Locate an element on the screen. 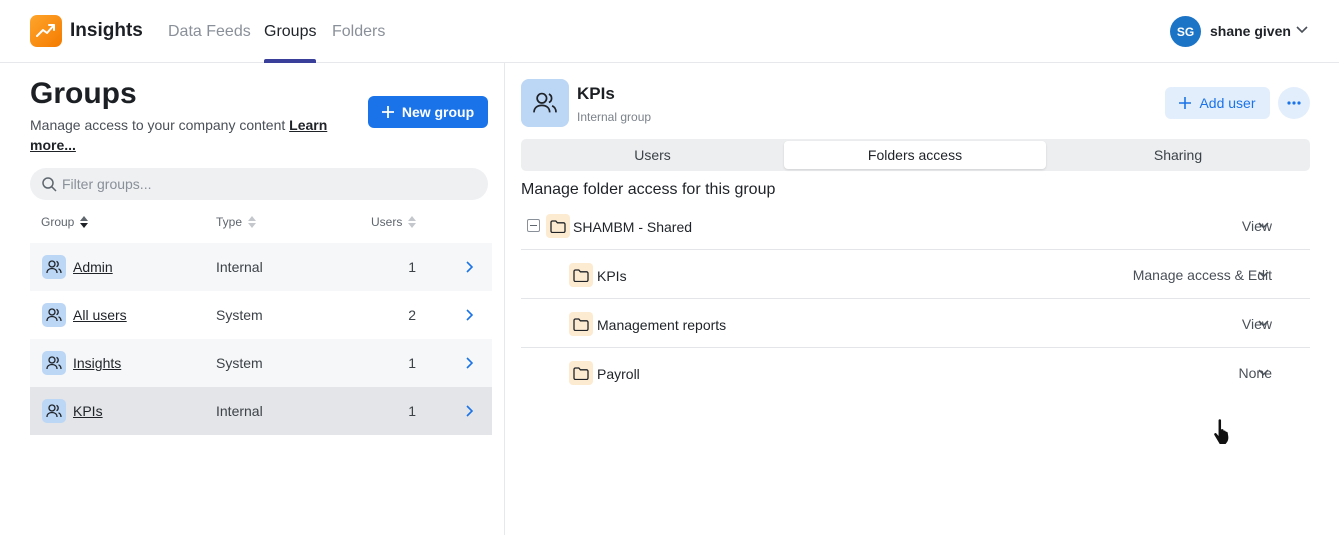 The image size is (1339, 535). nav-tab-groups: Groups is located at coordinates (290, 32).